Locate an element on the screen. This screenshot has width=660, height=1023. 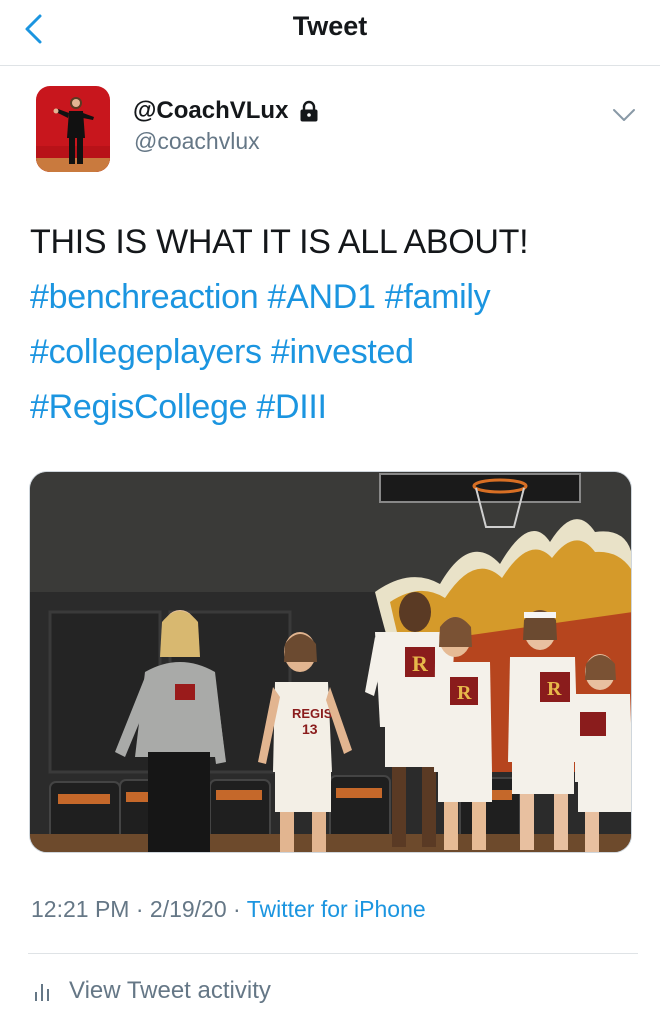
tweet-text-line: THIS IS WHAT IT IS ALL ABOUT! is located at coordinates (279, 242).